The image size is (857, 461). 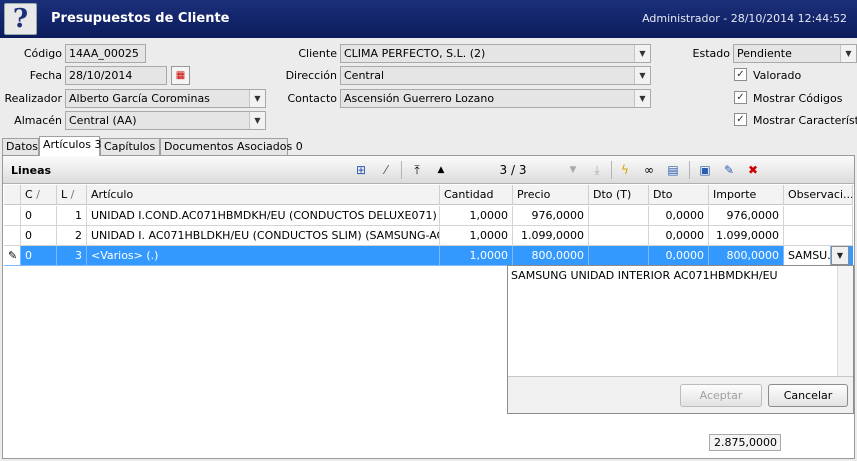 I want to click on cliente-value: CLIMA PERFECTO, S.L. (2), so click(x=415, y=53).